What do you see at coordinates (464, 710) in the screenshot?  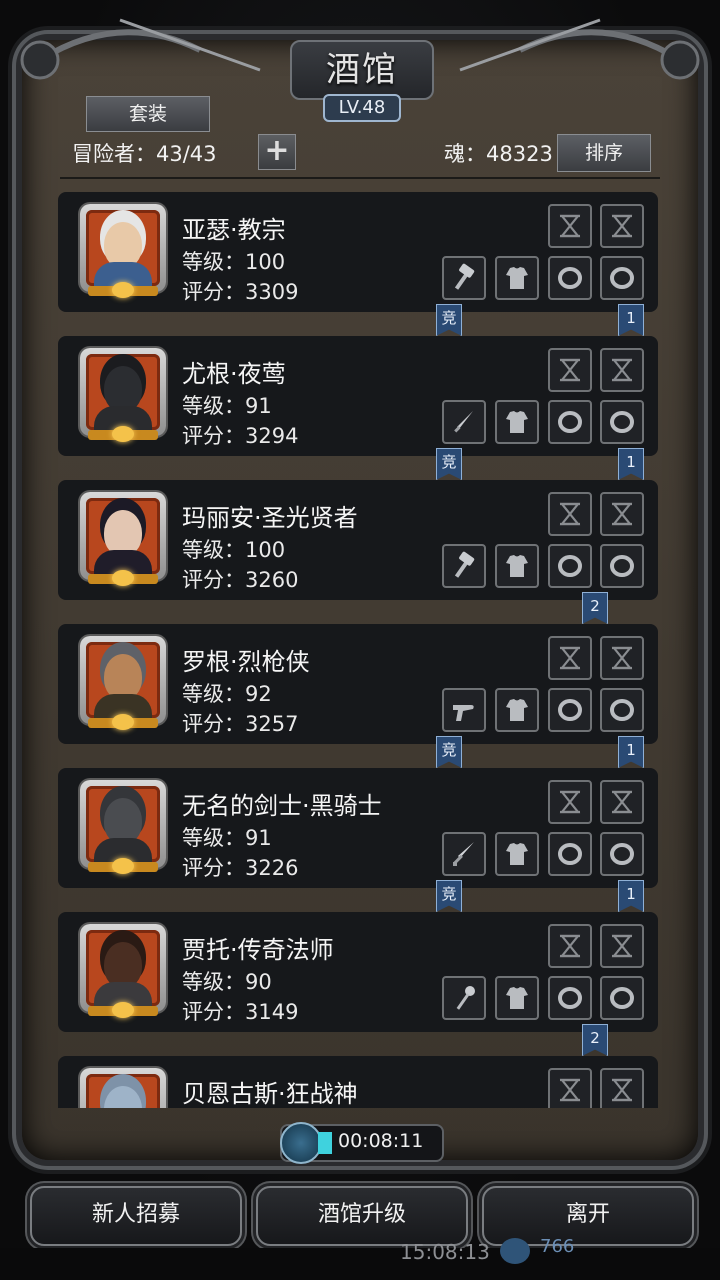 I see `pistol-icon` at bounding box center [464, 710].